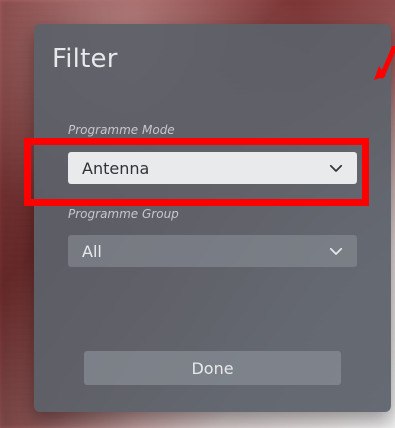  What do you see at coordinates (121, 130) in the screenshot?
I see `programme-mode-label: Programme Mode` at bounding box center [121, 130].